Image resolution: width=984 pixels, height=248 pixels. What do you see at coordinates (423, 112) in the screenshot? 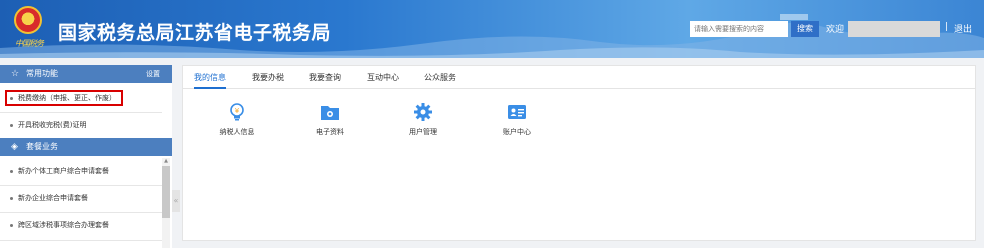
I see `gear-icon` at bounding box center [423, 112].